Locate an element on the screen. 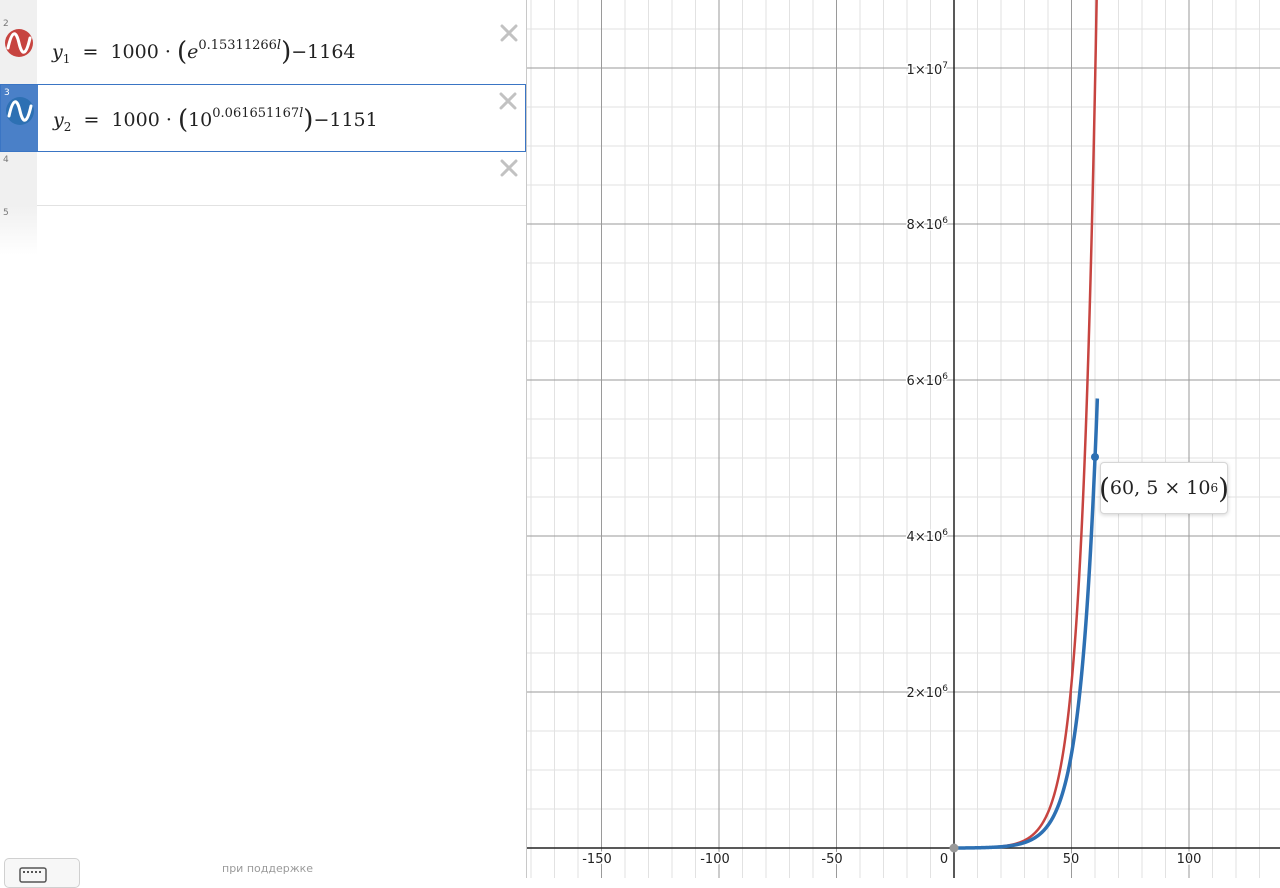 The height and width of the screenshot is (888, 1280). y-tick-label: 1×107 is located at coordinates (927, 69).